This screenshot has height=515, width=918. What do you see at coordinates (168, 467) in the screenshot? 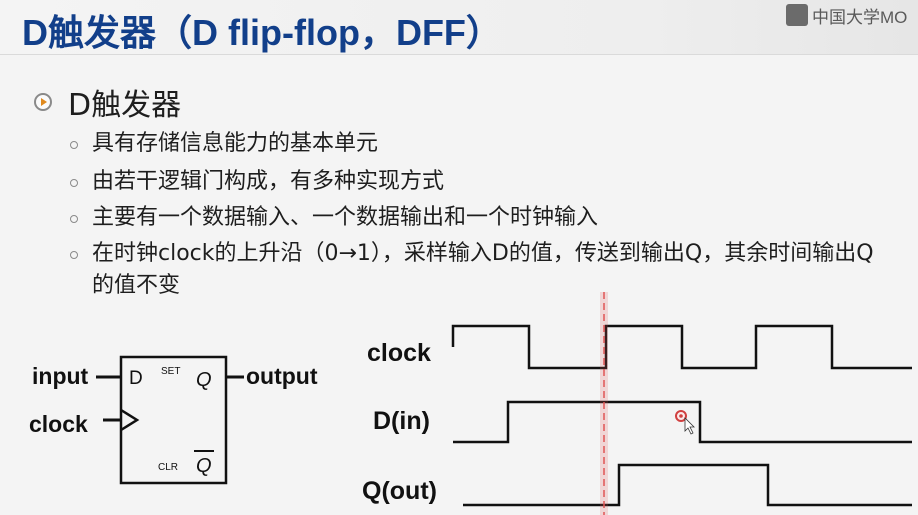
I see `pin-clr: CLR` at bounding box center [168, 467].